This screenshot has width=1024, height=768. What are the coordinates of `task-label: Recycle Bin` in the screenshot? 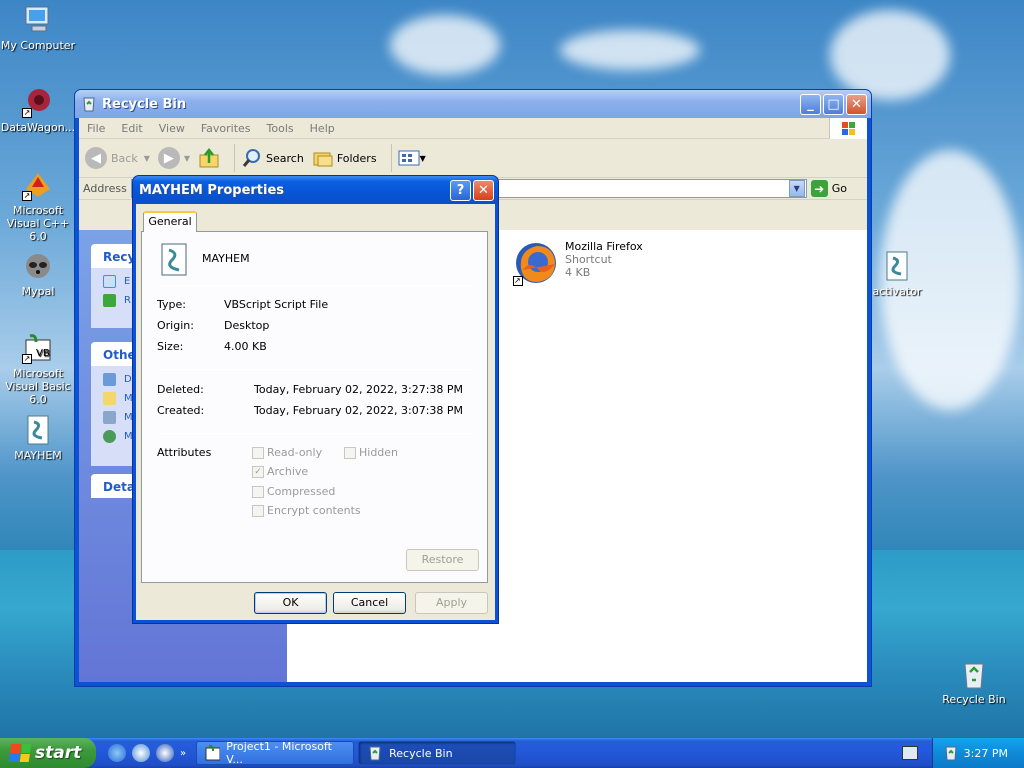 It's located at (421, 753).